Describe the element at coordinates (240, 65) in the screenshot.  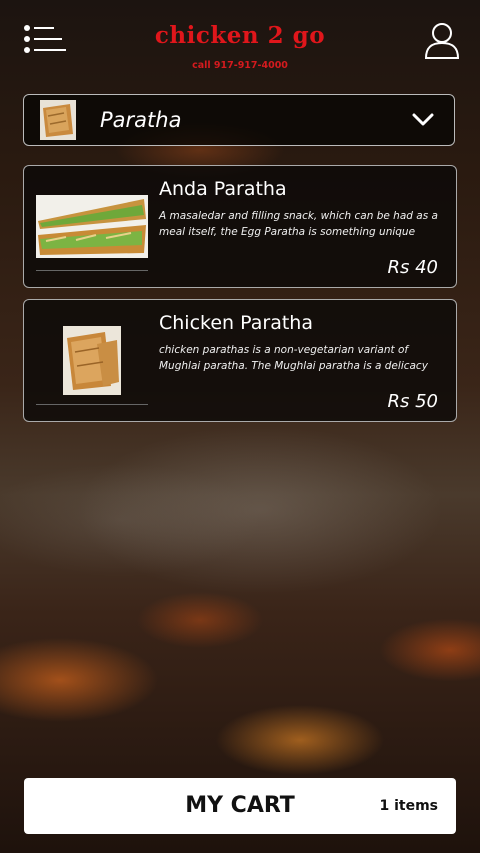
I see `phone-number: call 917-917-4000` at that location.